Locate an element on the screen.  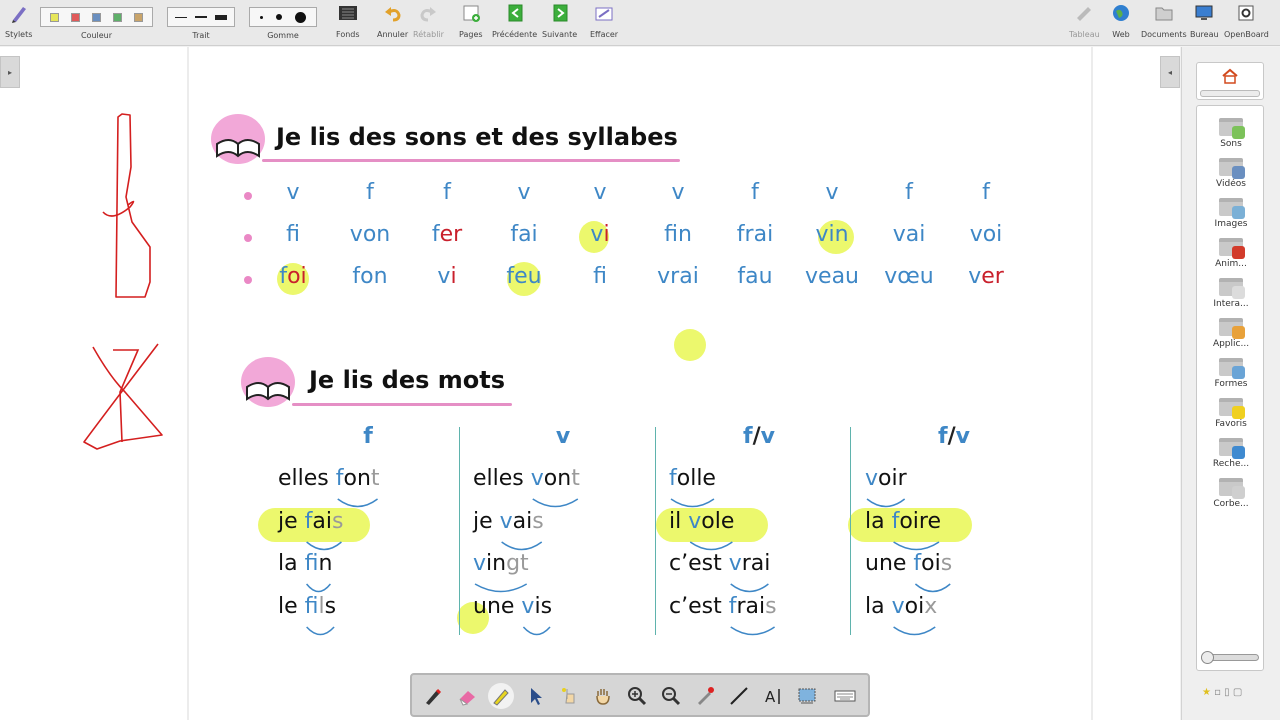
column-header: v is located at coordinates (563, 436).